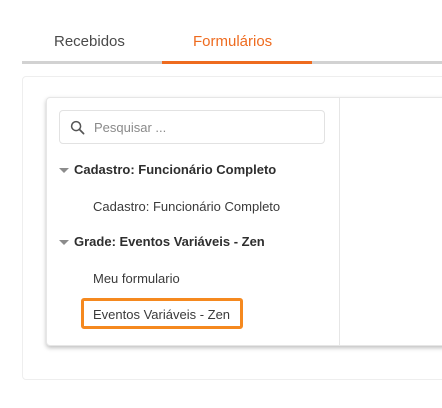 The height and width of the screenshot is (408, 442). What do you see at coordinates (77, 127) in the screenshot?
I see `search-icon` at bounding box center [77, 127].